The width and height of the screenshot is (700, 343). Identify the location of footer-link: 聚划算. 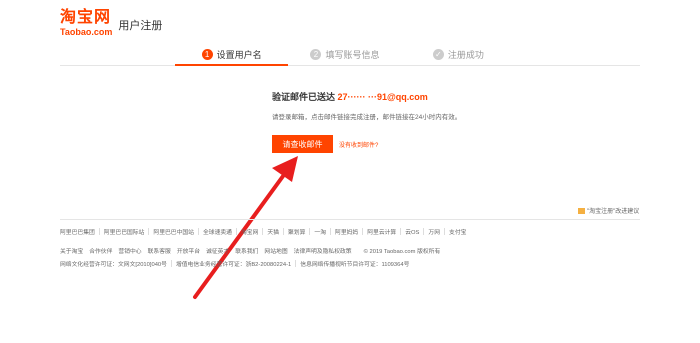
(296, 231).